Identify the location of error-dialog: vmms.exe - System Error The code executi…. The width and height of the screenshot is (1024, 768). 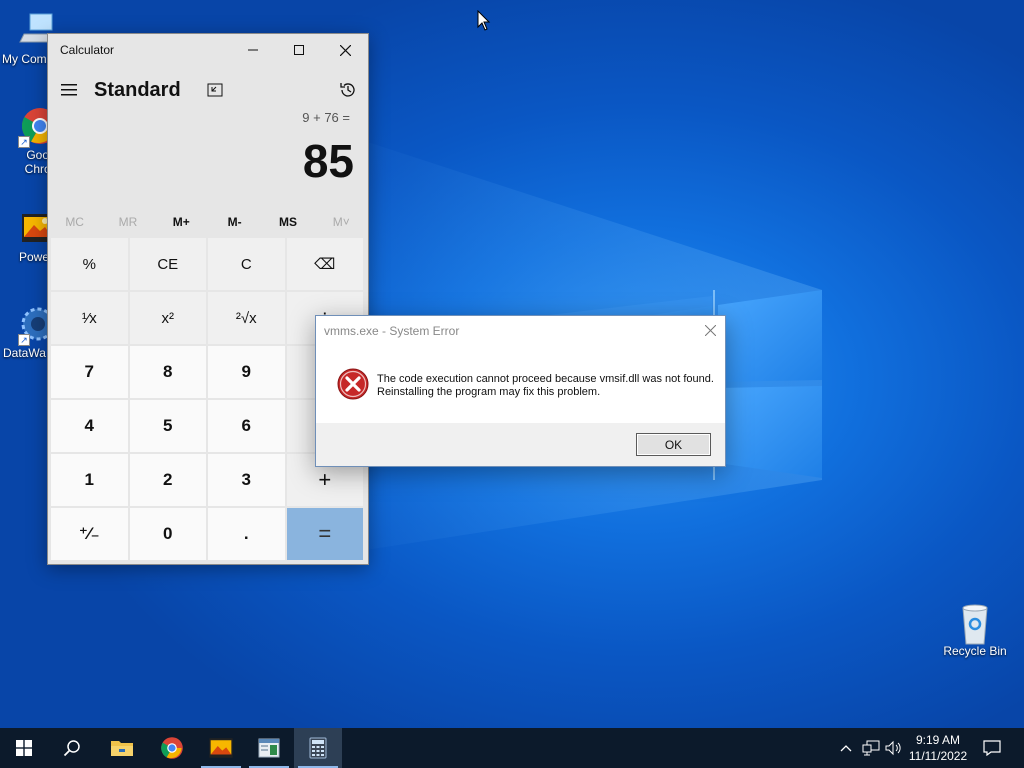
(520, 391).